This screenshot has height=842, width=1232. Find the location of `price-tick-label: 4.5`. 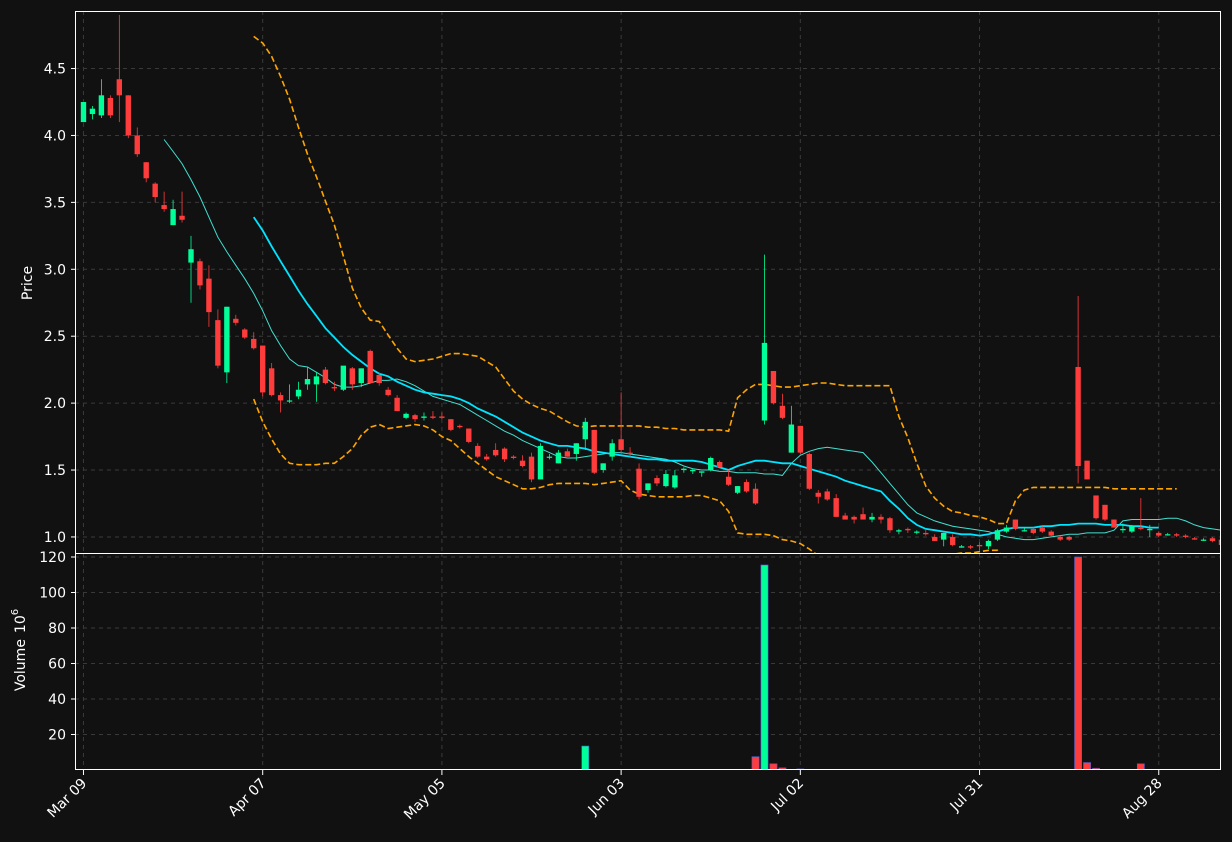

price-tick-label: 4.5 is located at coordinates (55, 70).